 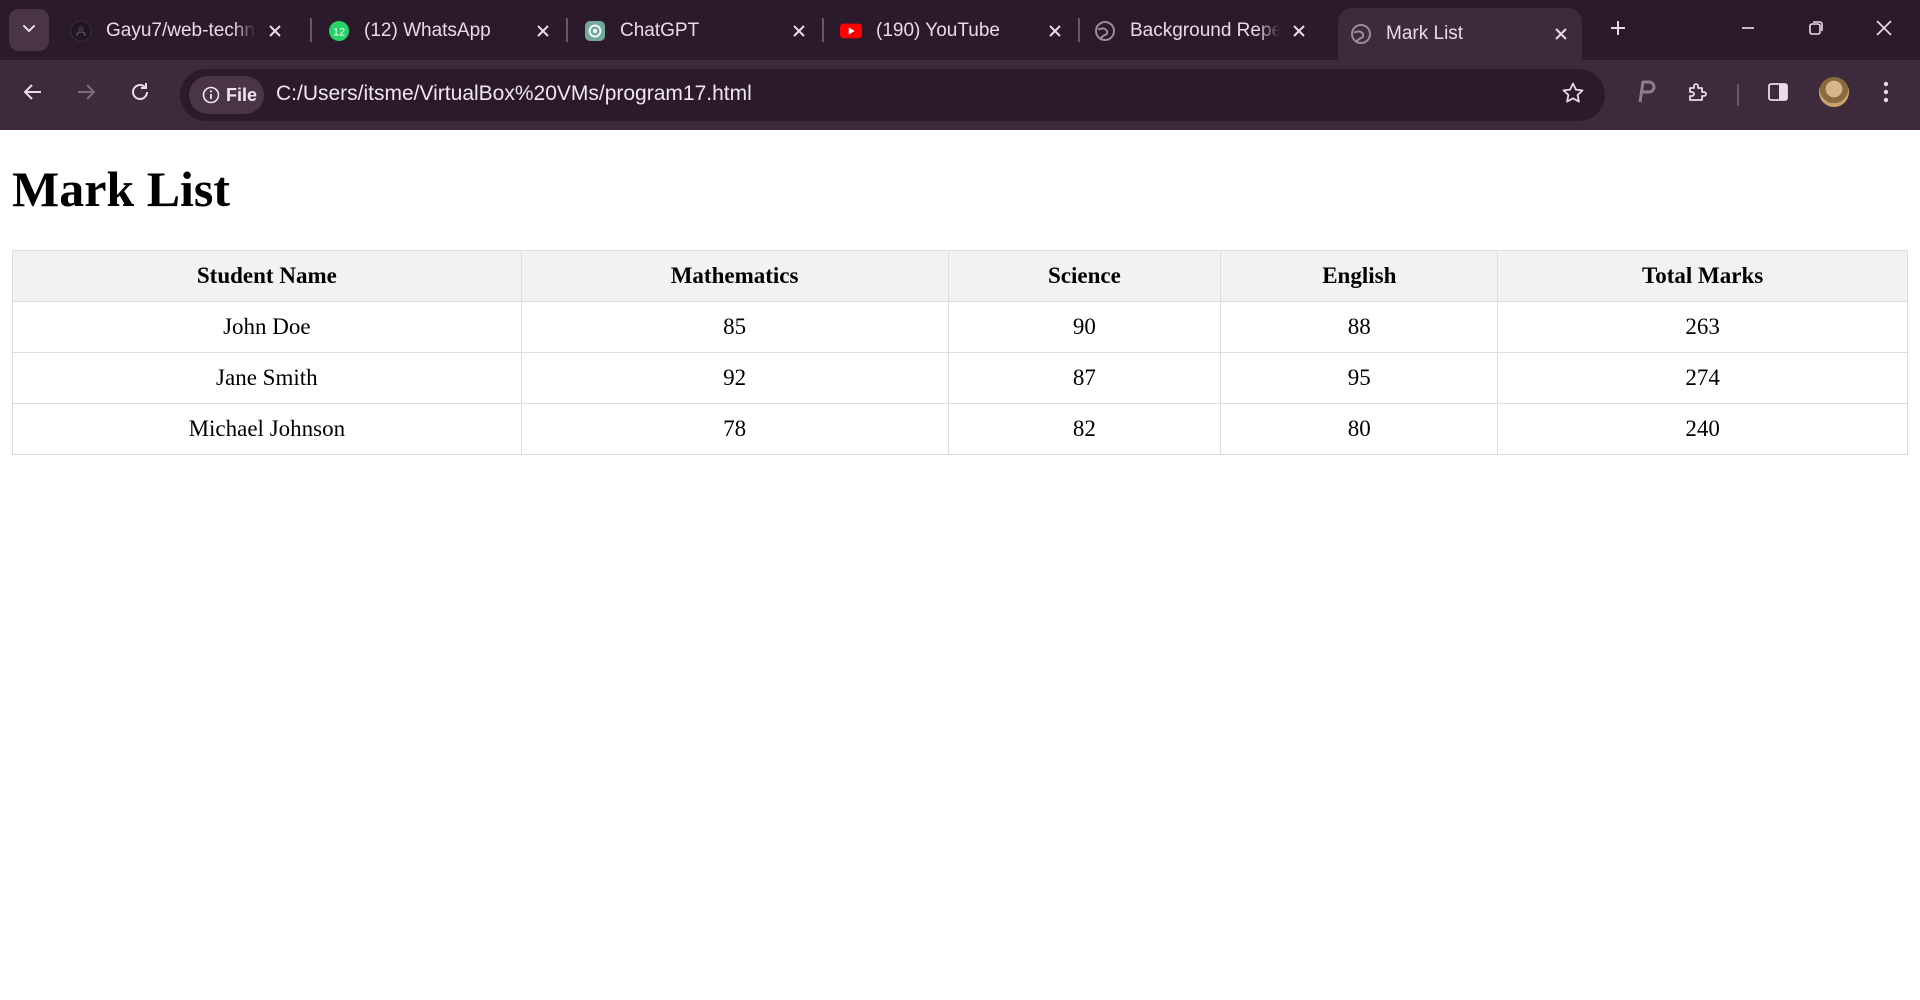 I want to click on star-icon, so click(x=1573, y=95).